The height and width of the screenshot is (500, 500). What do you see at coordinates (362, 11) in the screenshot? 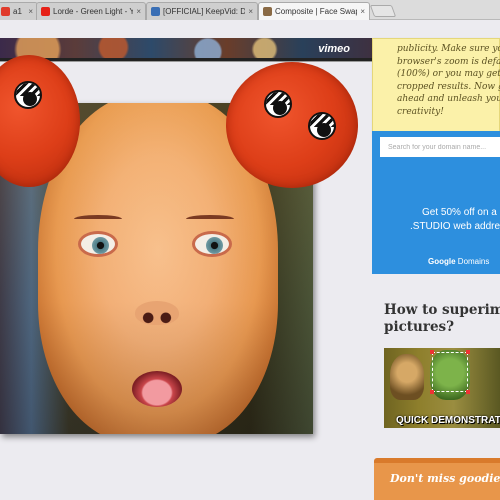
I see `tab-4-close-icon: ×` at bounding box center [362, 11].